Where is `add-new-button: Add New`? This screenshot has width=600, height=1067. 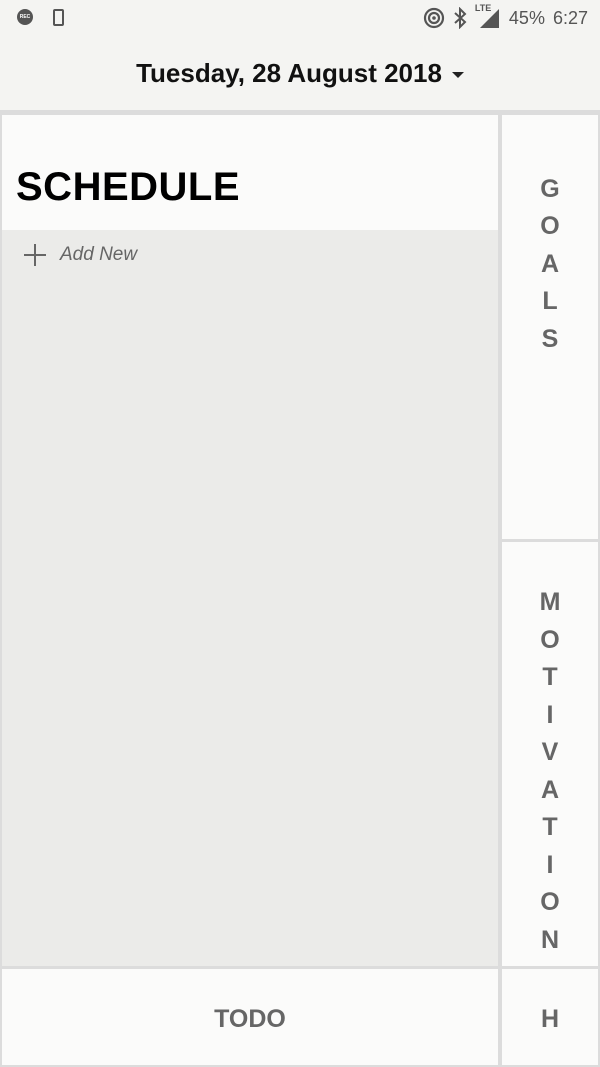
add-new-button: Add New is located at coordinates (80, 255).